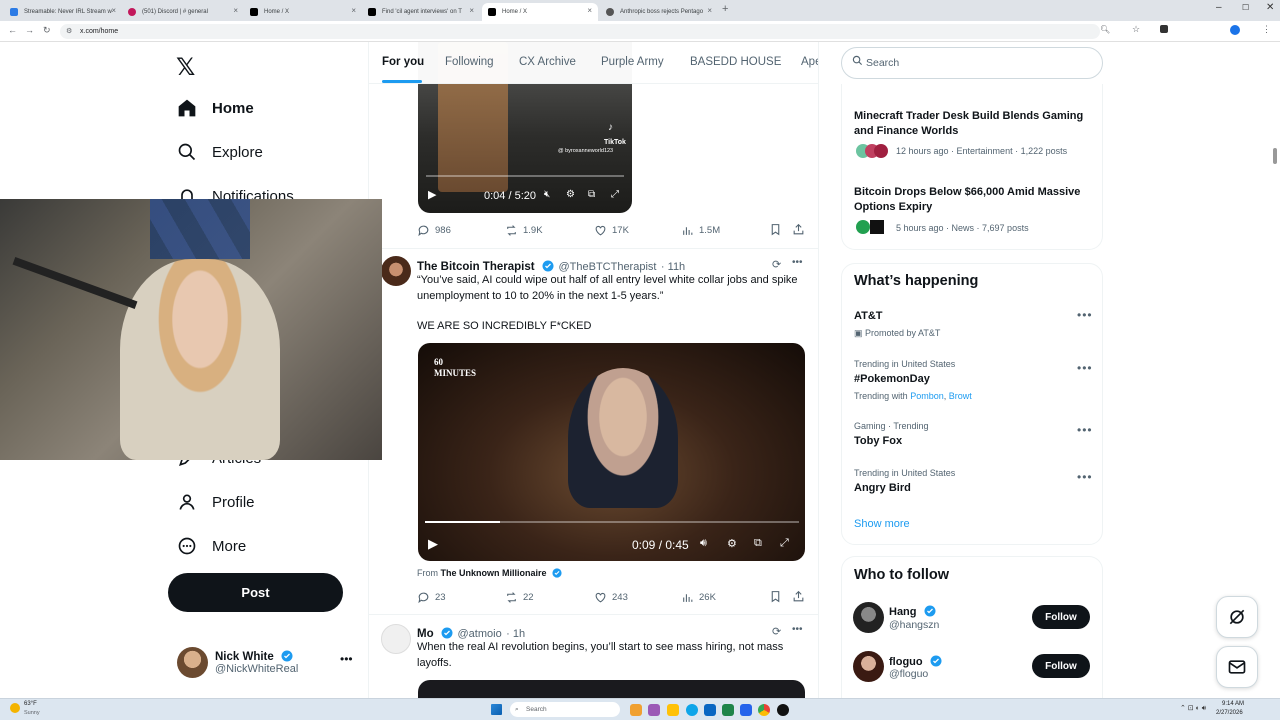 The width and height of the screenshot is (1280, 720). Describe the element at coordinates (525, 176) in the screenshot. I see `video-progress-track` at that location.